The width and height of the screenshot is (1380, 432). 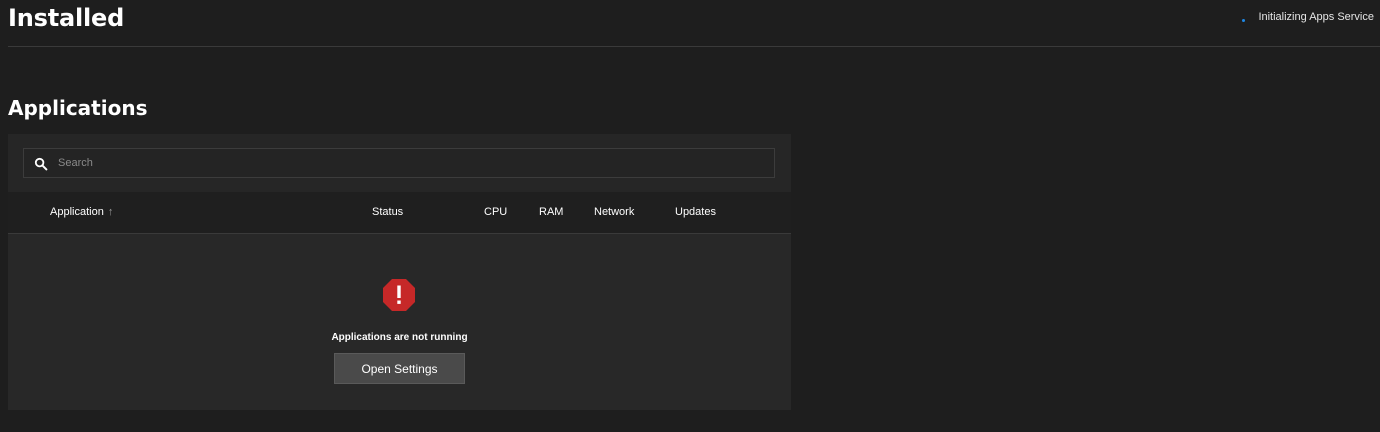 What do you see at coordinates (1244, 21) in the screenshot?
I see `loading-spinner-icon` at bounding box center [1244, 21].